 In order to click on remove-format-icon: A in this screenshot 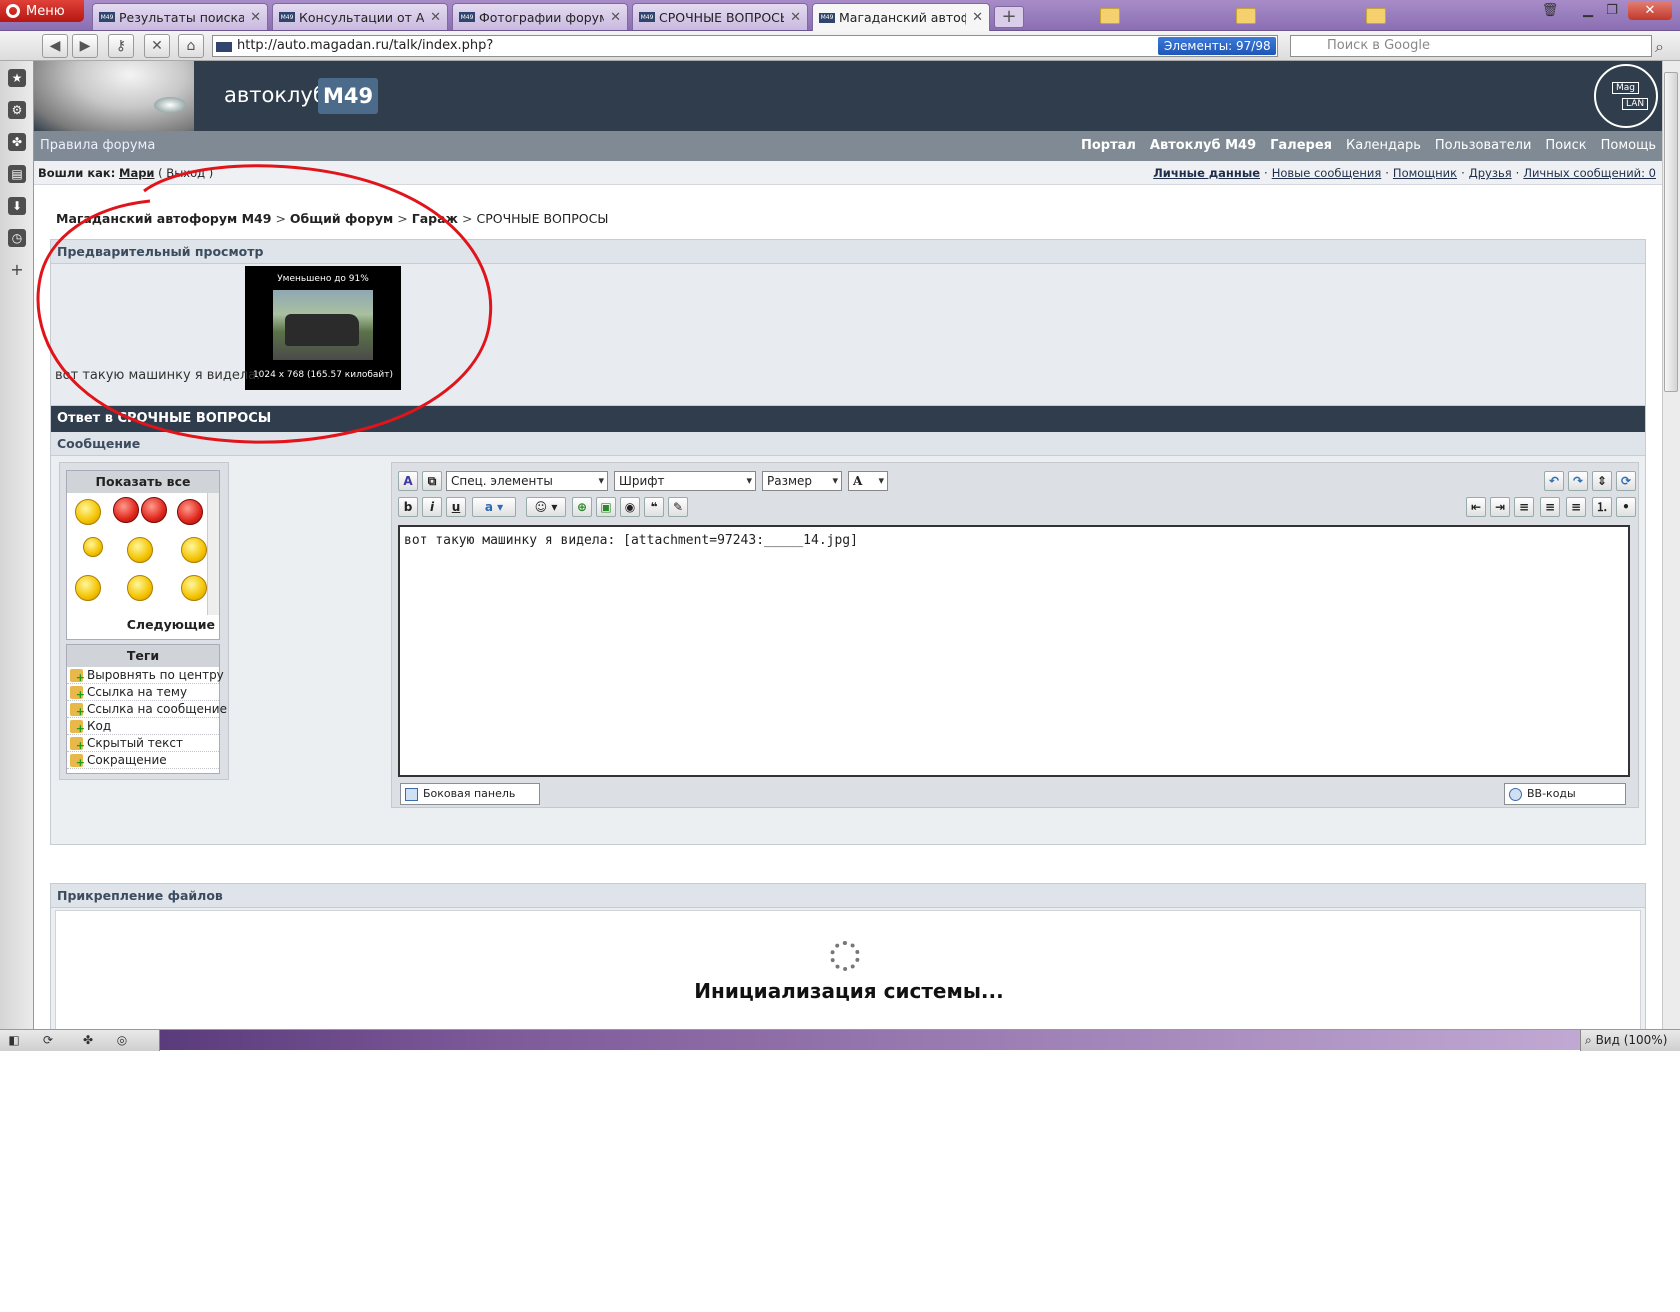, I will do `click(408, 481)`.